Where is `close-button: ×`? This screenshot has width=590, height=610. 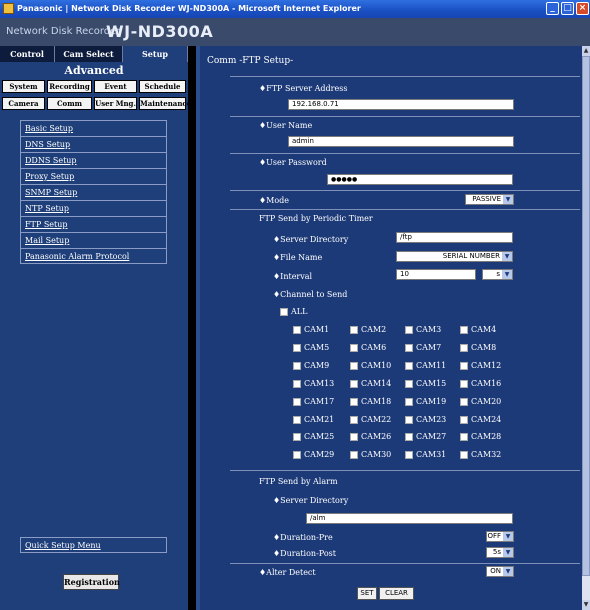 close-button: × is located at coordinates (582, 8).